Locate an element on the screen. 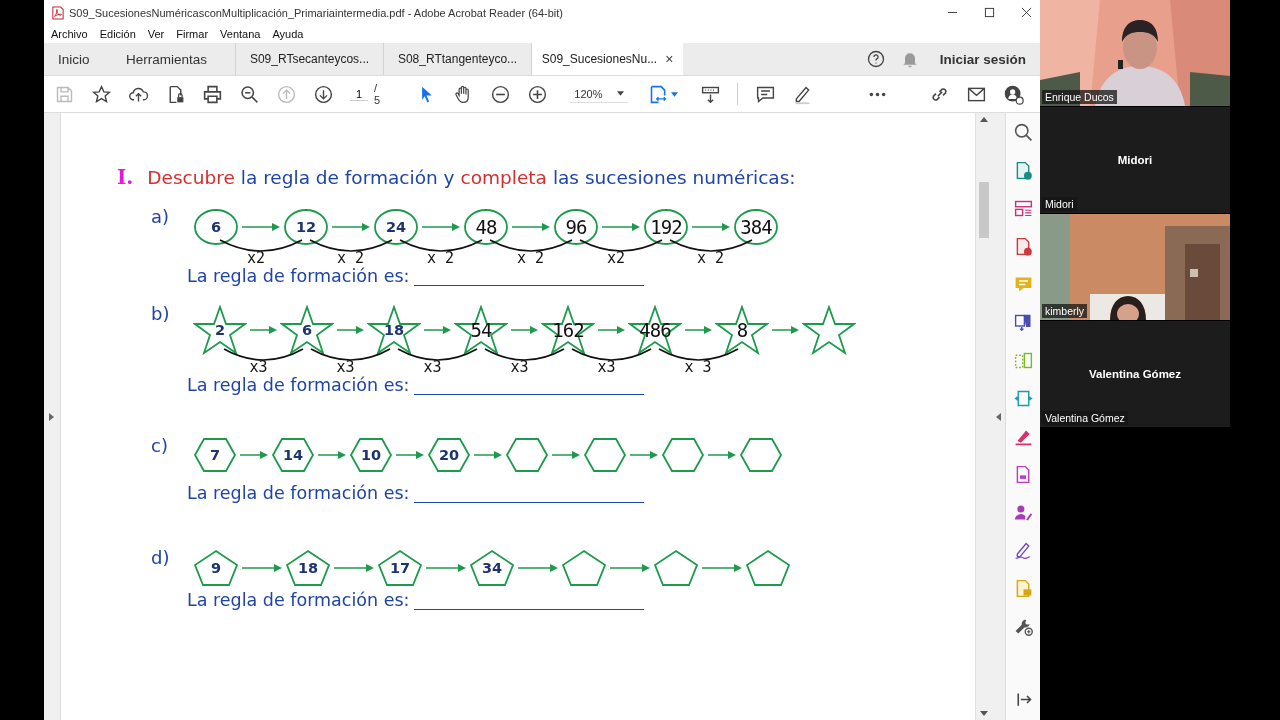 The height and width of the screenshot is (720, 1280). document-tab: S09_SucesionesNu... × is located at coordinates (607, 59).